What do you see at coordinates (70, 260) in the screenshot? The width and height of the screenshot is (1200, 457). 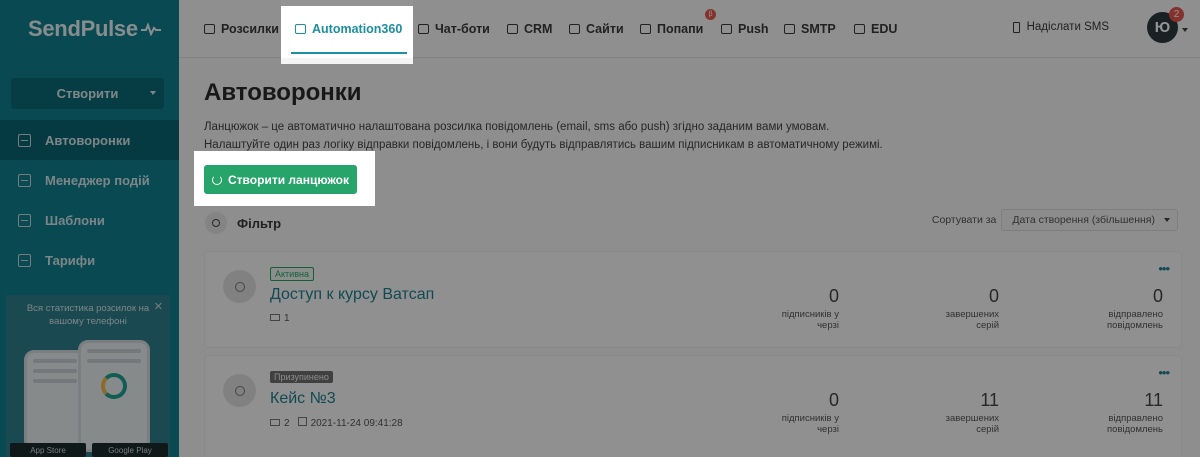 I see `sidebar-item-label: Тарифи` at bounding box center [70, 260].